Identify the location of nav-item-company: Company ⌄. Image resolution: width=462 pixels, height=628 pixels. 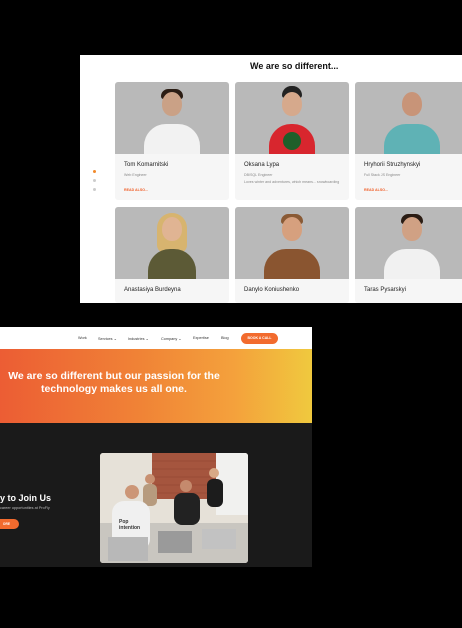
(171, 338).